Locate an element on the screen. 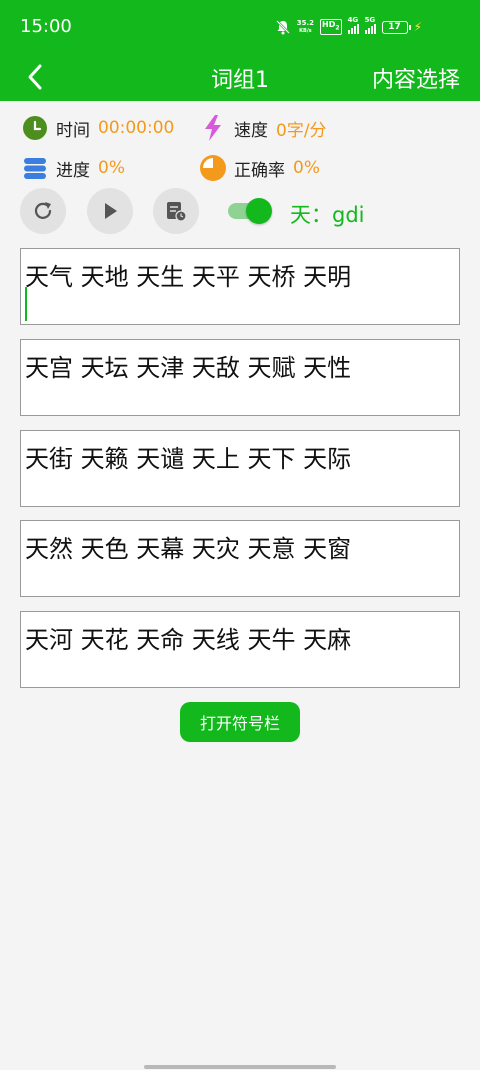 The width and height of the screenshot is (480, 1070). mode-toggle is located at coordinates (250, 211).